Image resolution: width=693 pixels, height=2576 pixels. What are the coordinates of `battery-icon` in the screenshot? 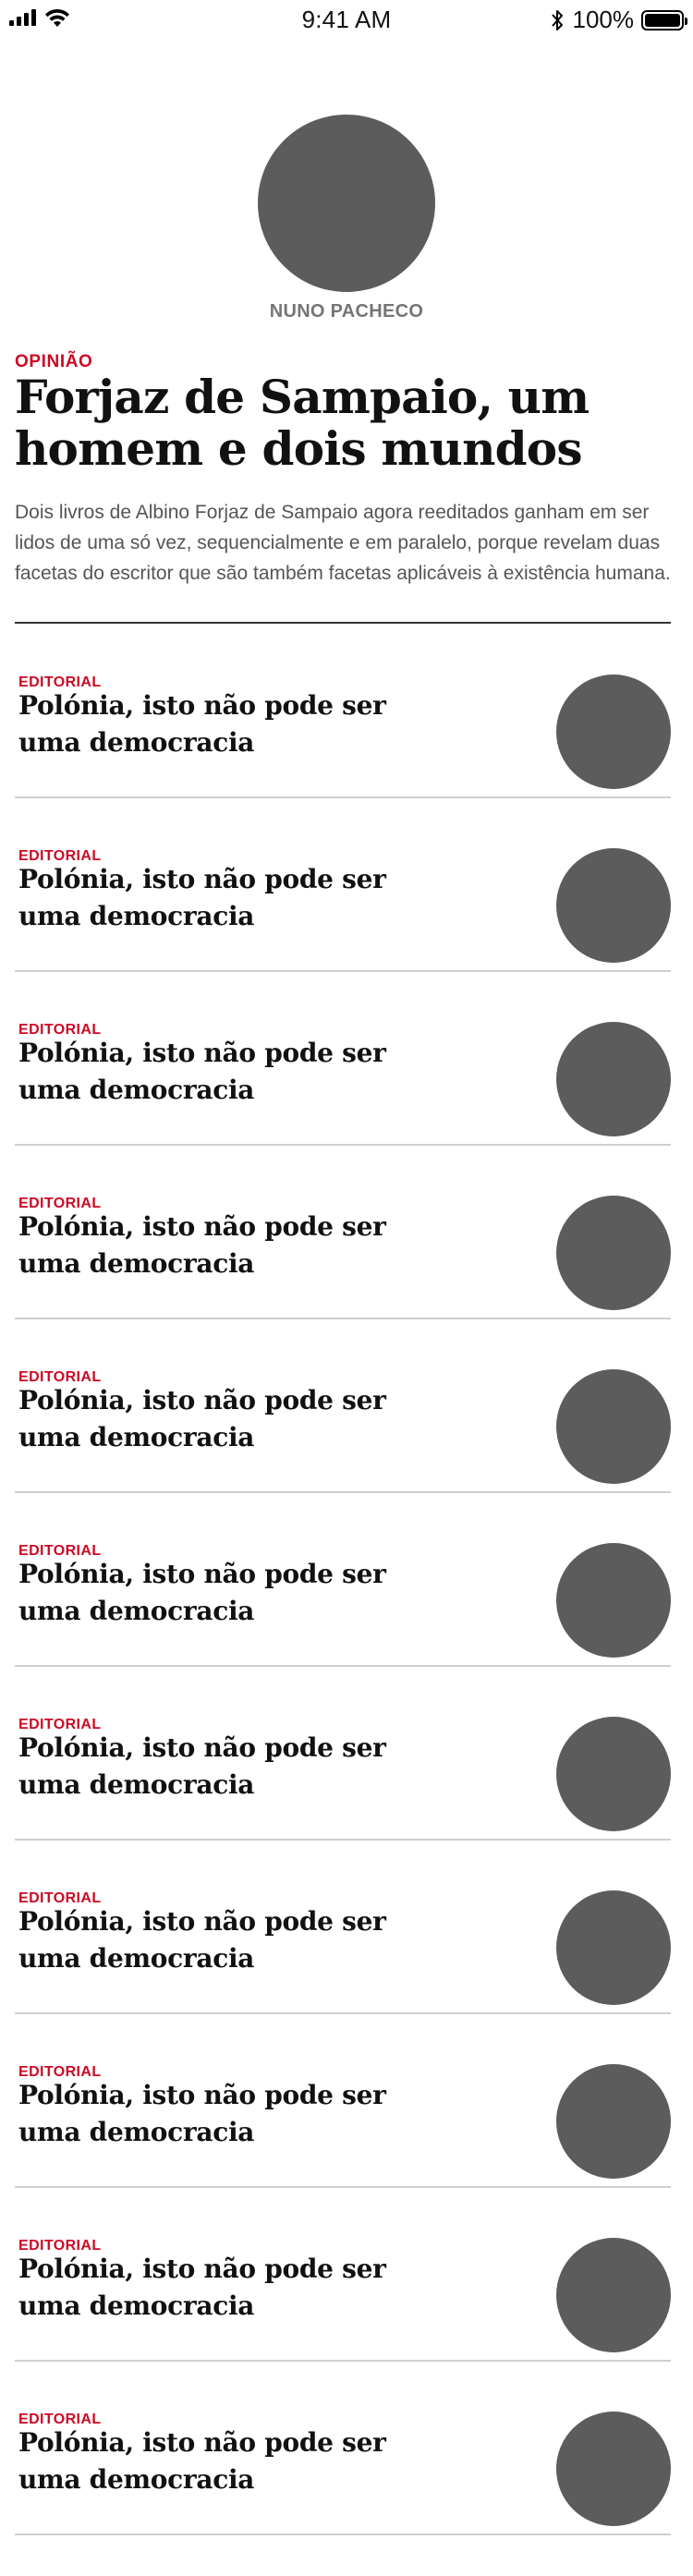 It's located at (664, 19).